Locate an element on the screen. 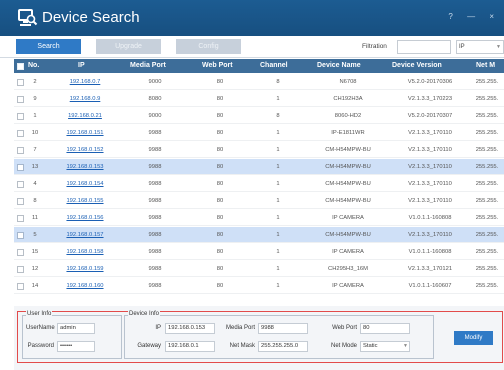  ip-field: 192.168.0.153 is located at coordinates (190, 328).